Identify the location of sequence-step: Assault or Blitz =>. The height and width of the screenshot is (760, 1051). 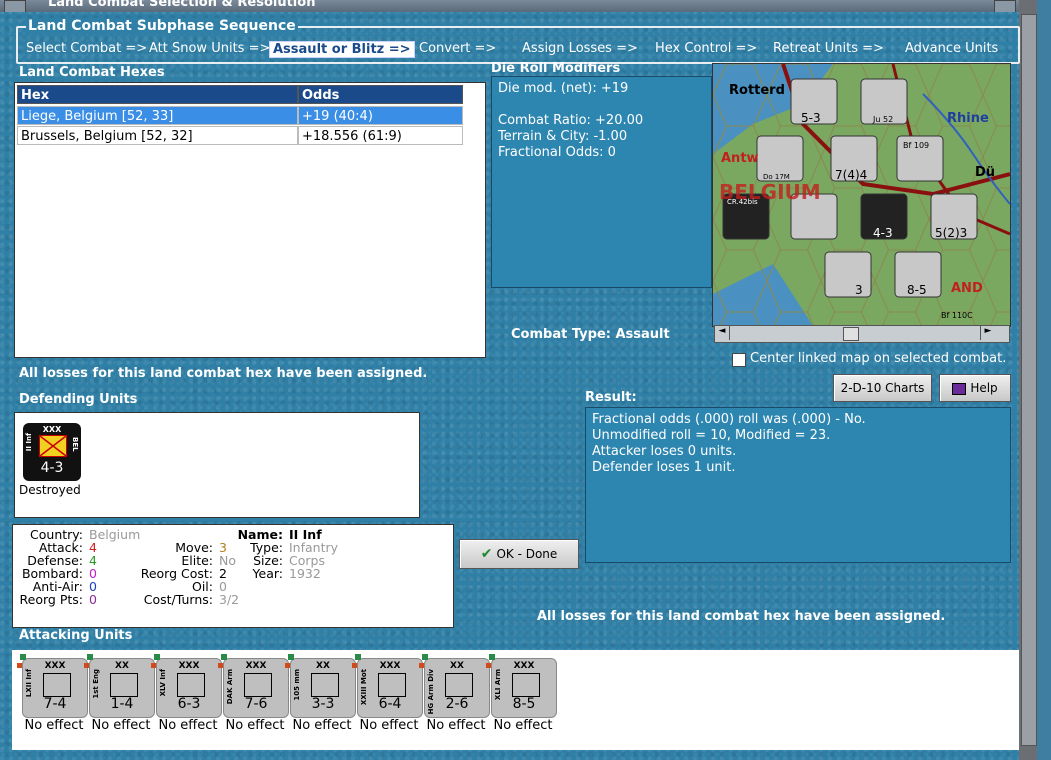
(342, 49).